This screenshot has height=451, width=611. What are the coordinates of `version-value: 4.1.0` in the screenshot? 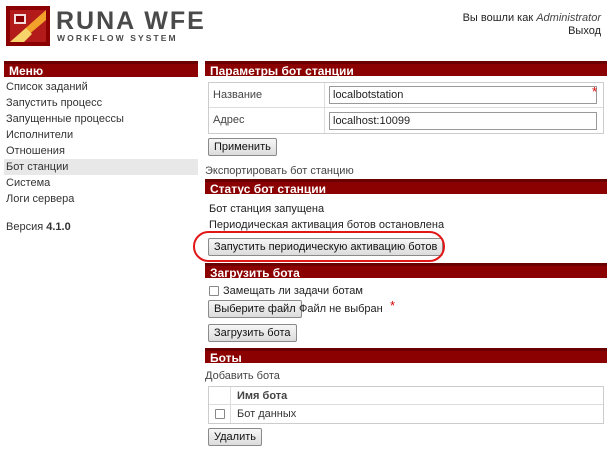 It's located at (58, 227).